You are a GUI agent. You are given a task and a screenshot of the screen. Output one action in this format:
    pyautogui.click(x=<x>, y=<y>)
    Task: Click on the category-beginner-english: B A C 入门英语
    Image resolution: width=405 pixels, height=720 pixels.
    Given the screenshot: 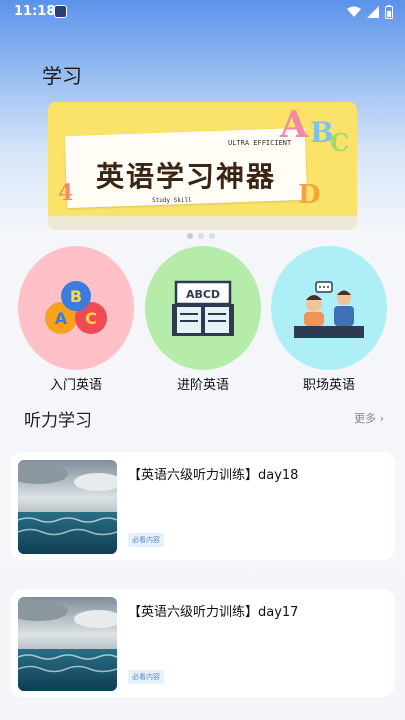 What is the action you would take?
    pyautogui.click(x=76, y=319)
    